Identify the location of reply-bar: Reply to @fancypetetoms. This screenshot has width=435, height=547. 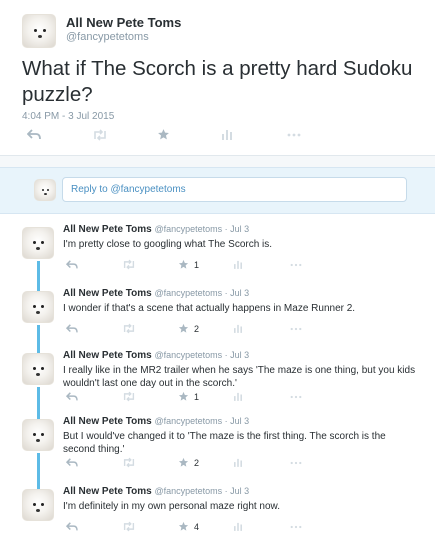
(217, 190).